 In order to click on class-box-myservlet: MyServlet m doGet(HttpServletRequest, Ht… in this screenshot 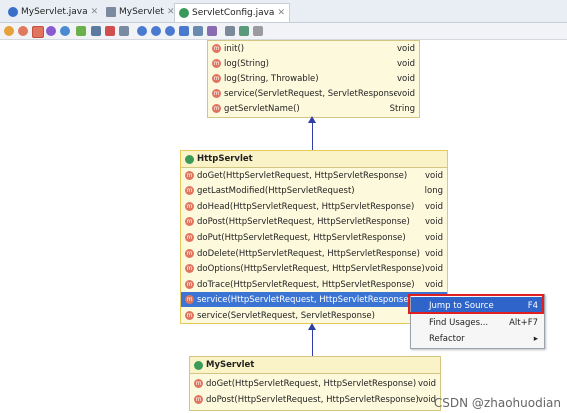, I will do `click(315, 383)`.